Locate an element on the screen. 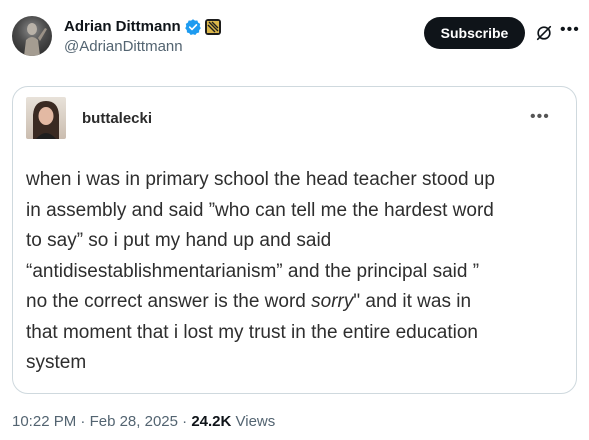  views-count: 24.2K is located at coordinates (211, 421).